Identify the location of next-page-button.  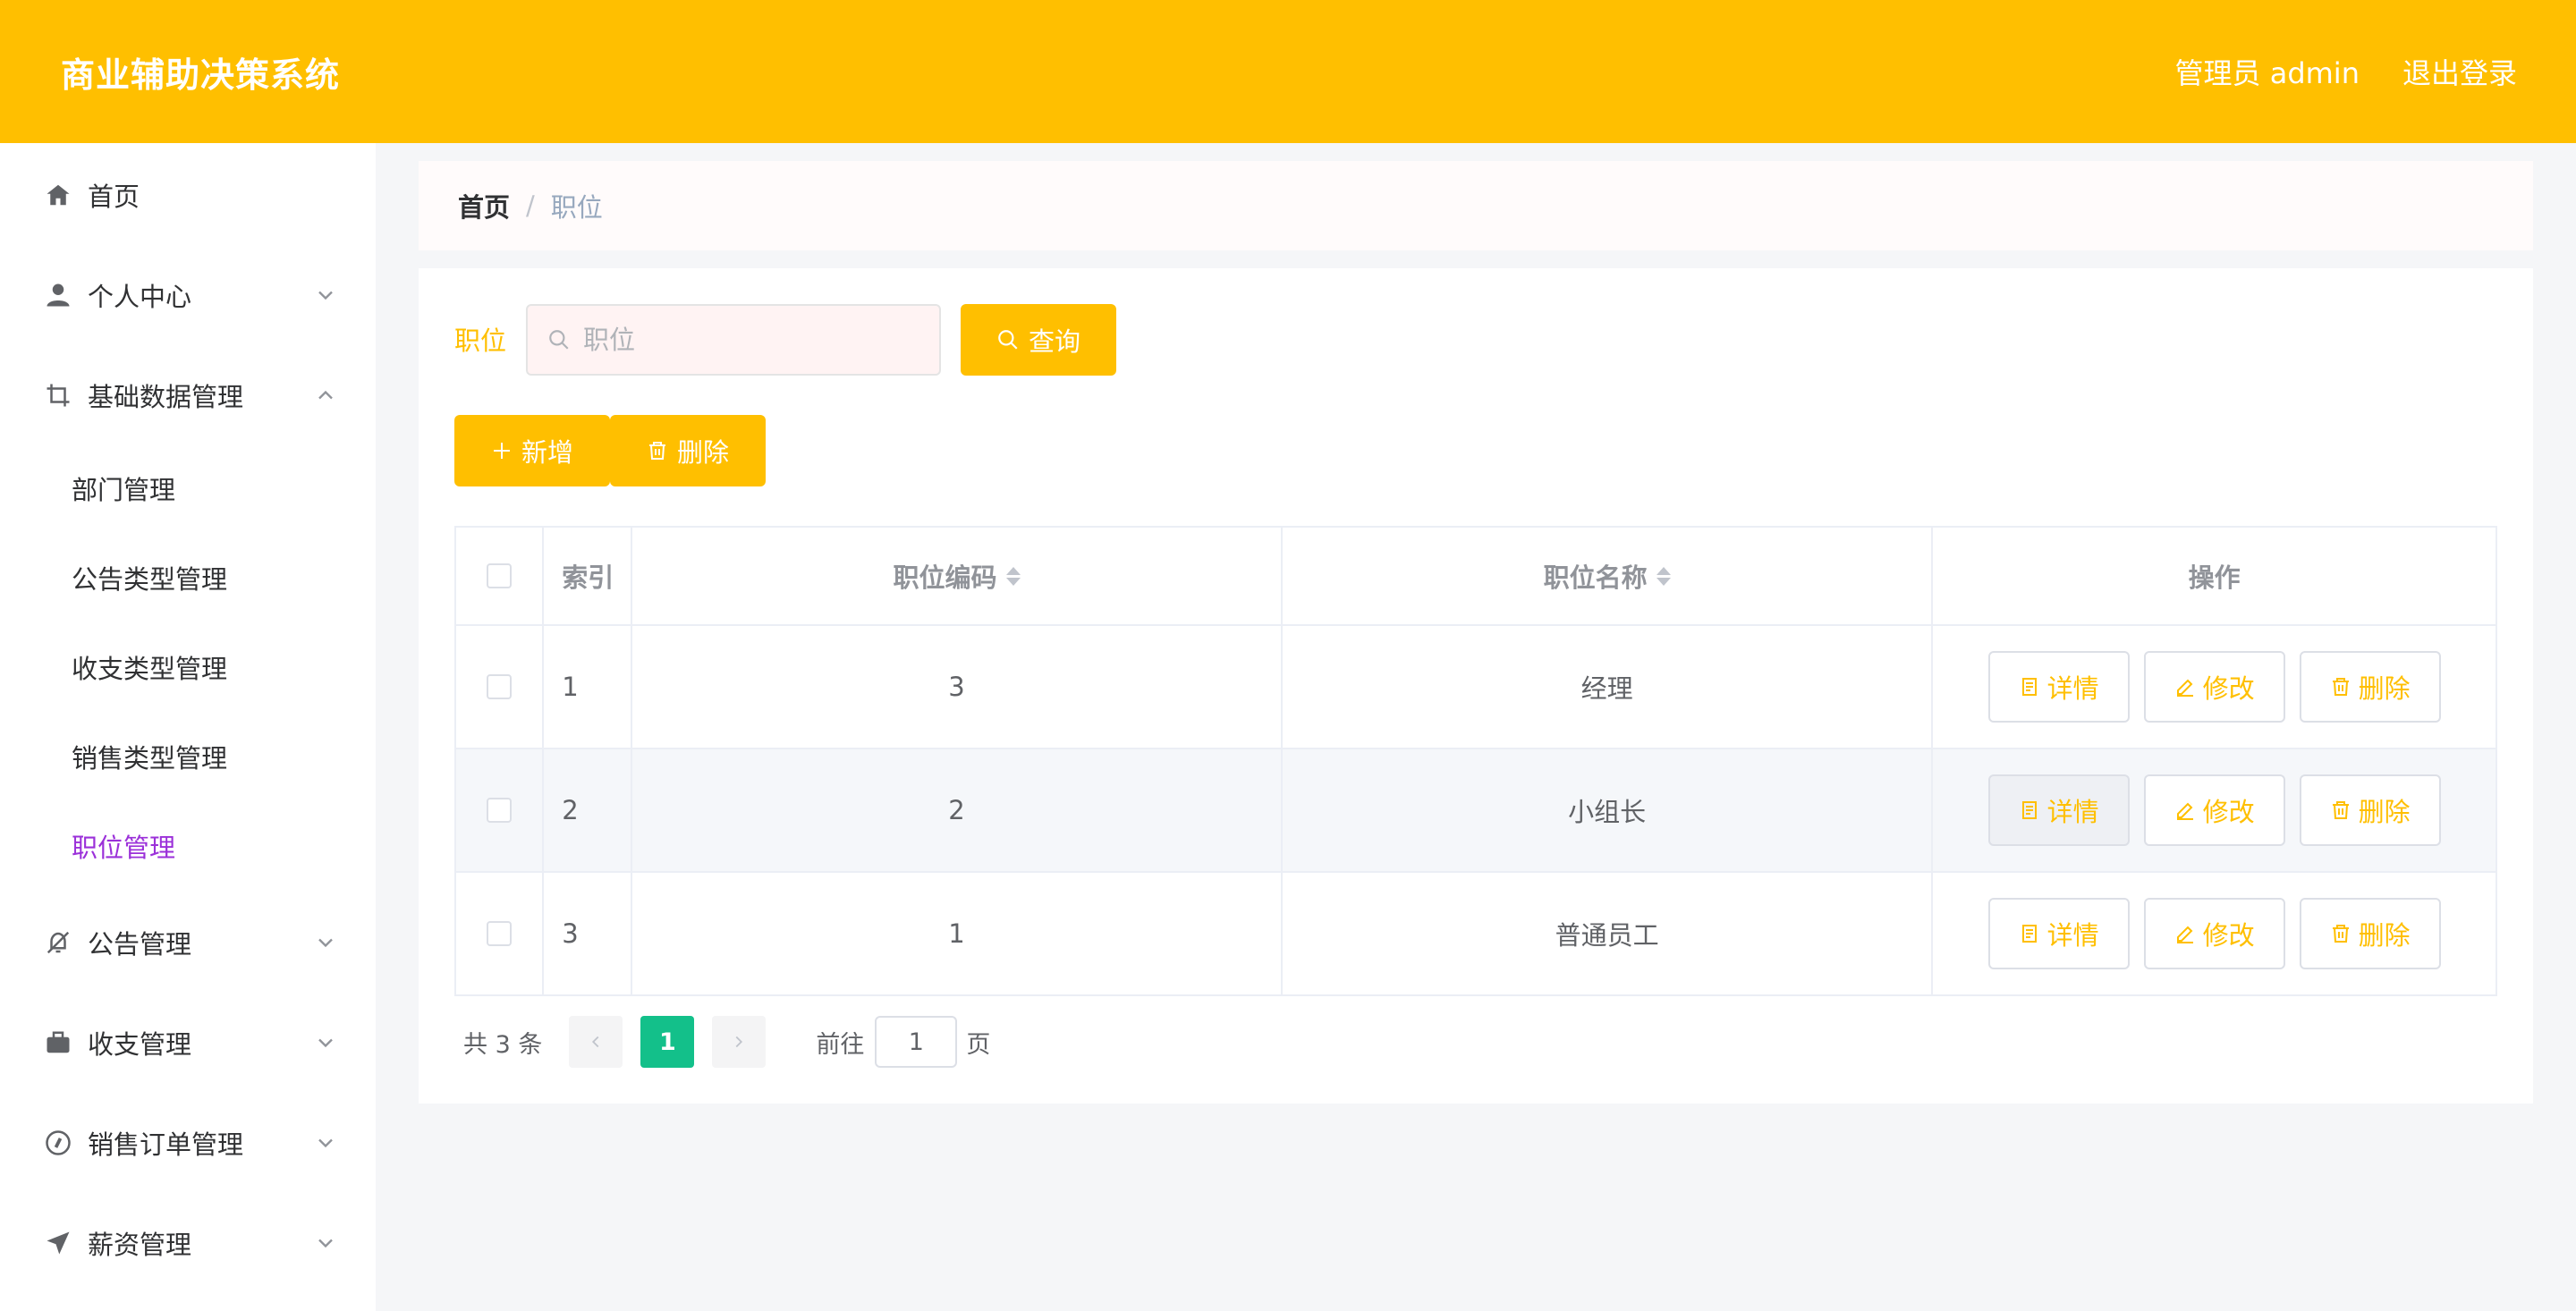
(739, 1042).